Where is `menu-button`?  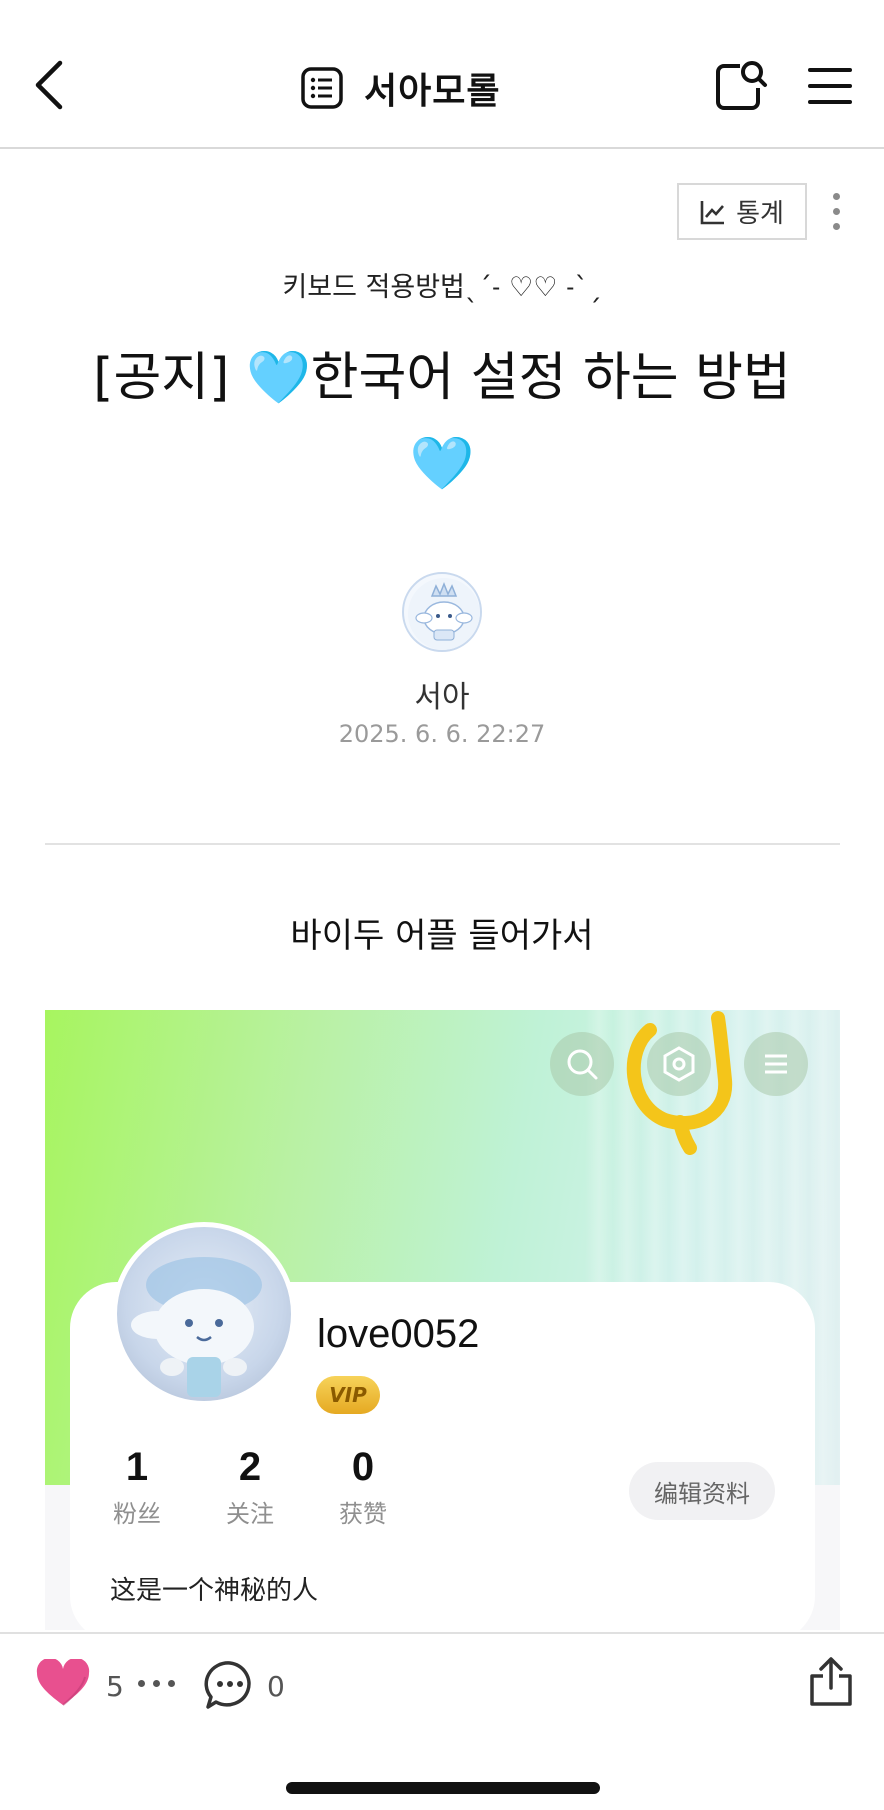 menu-button is located at coordinates (830, 86).